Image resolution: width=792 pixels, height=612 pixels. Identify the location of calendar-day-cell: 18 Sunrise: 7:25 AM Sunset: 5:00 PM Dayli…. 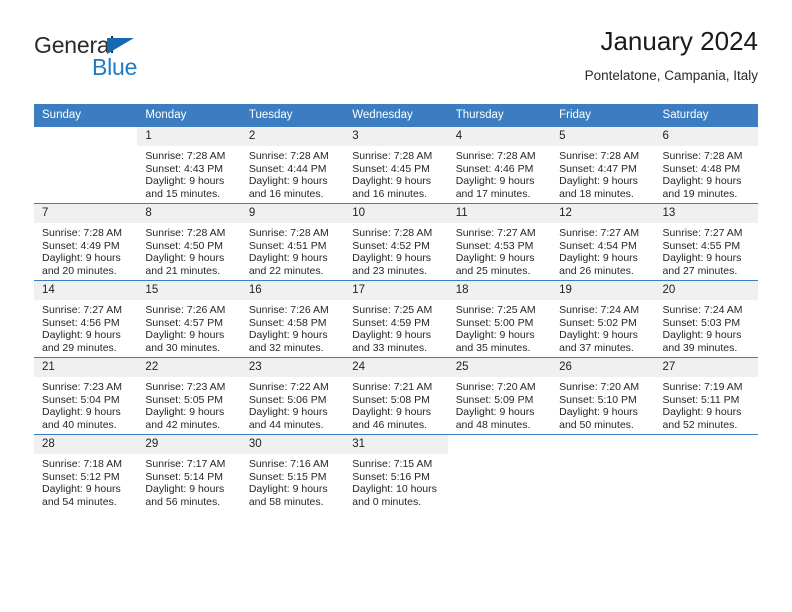
(499, 319).